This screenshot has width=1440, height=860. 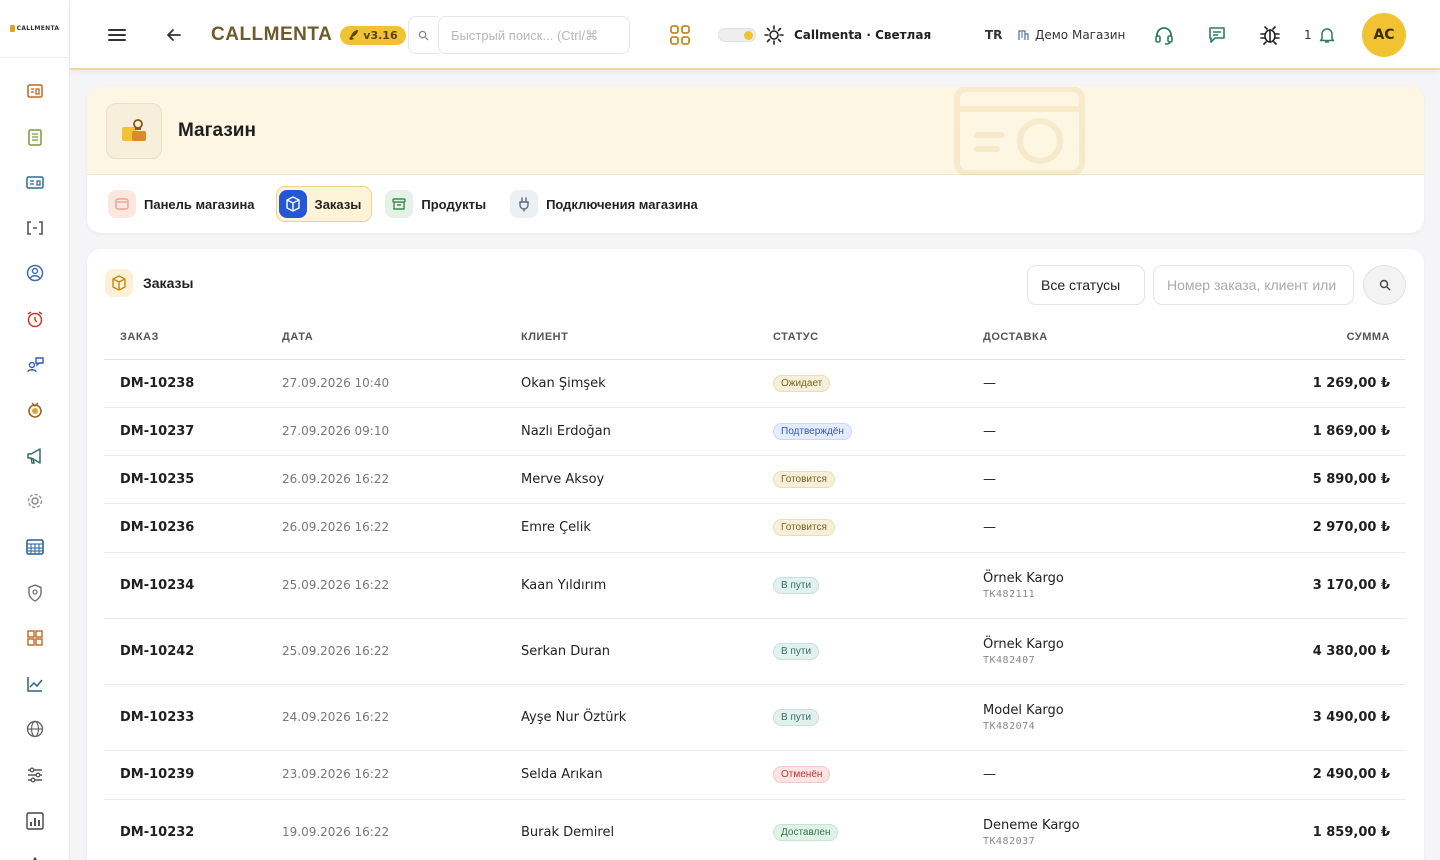 What do you see at coordinates (401, 338) in the screenshot?
I see `column-header-date: ДАТА` at bounding box center [401, 338].